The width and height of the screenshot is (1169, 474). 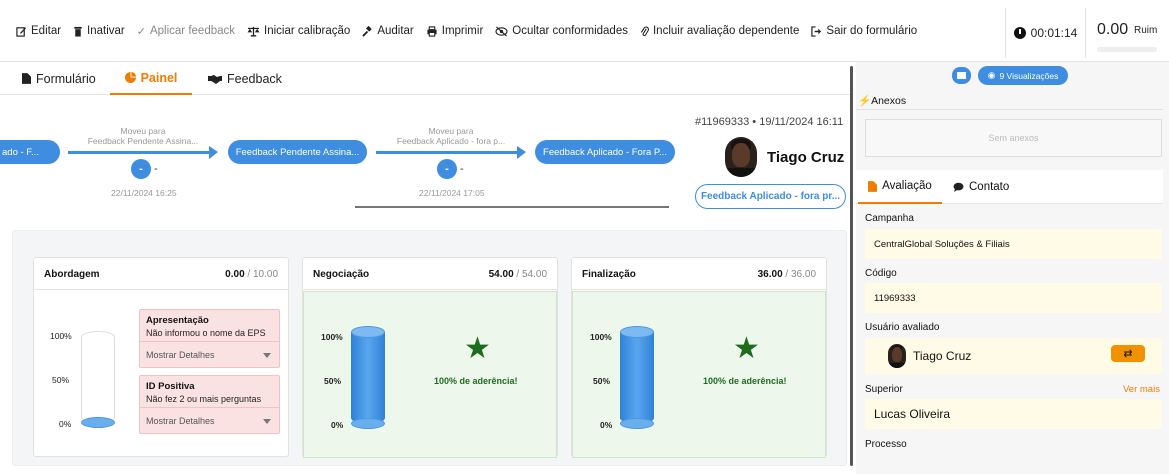 I want to click on campaign-label: Campanha, so click(x=889, y=218).